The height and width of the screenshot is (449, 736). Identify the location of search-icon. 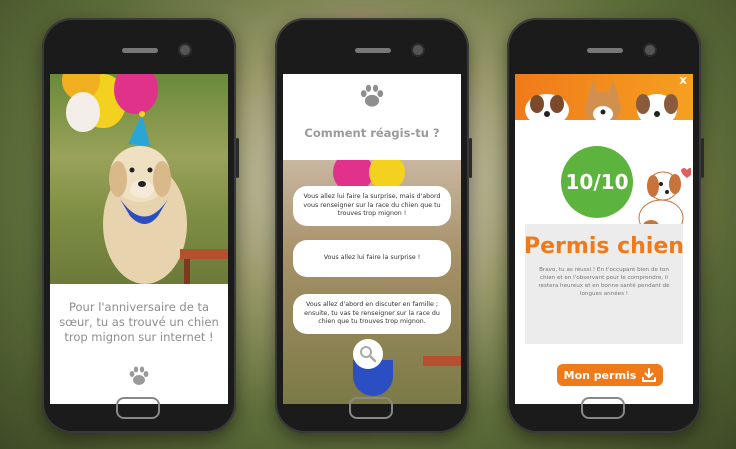
(368, 354).